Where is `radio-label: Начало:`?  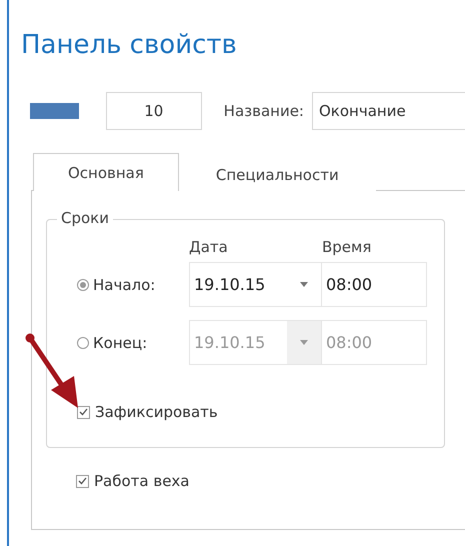 radio-label: Начало: is located at coordinates (124, 285).